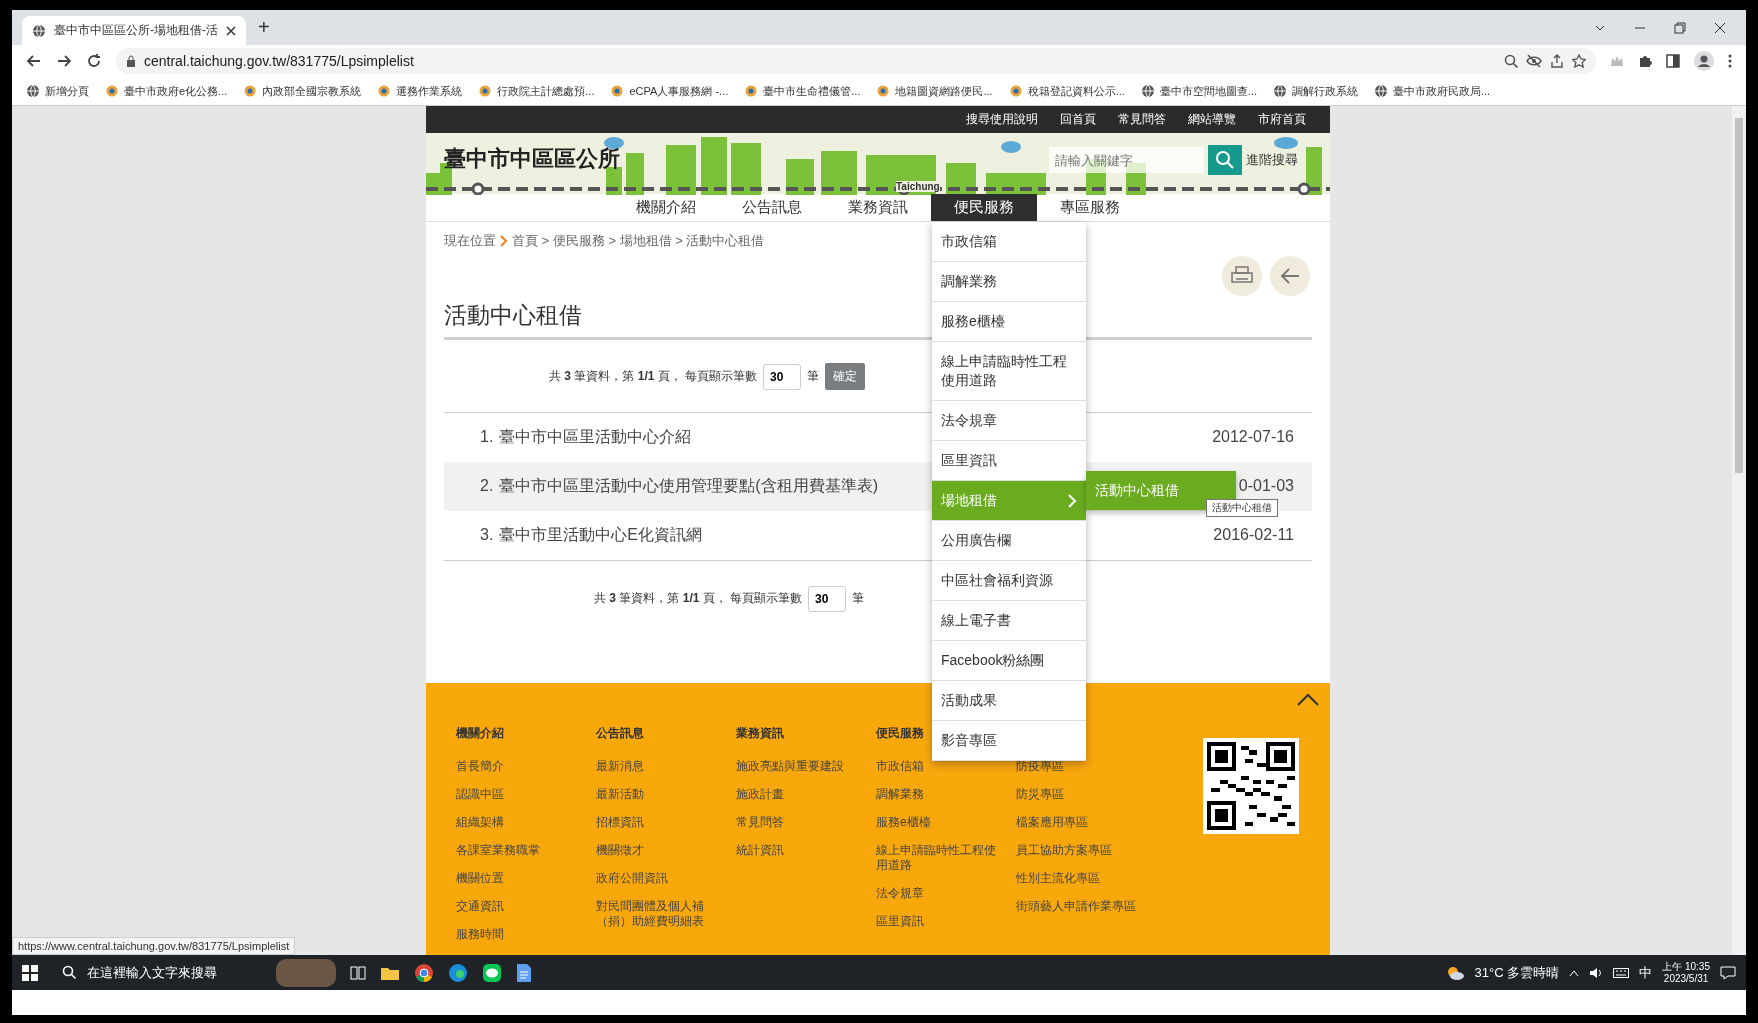 This screenshot has height=1023, width=1758. I want to click on footer-heading: 業務資訊, so click(806, 742).